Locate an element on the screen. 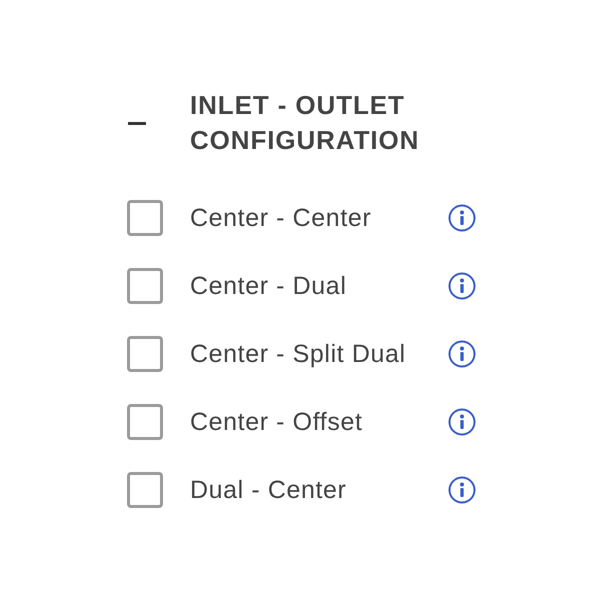  section-title: INLET - OUTLET CONFIGURATION is located at coordinates (305, 123).